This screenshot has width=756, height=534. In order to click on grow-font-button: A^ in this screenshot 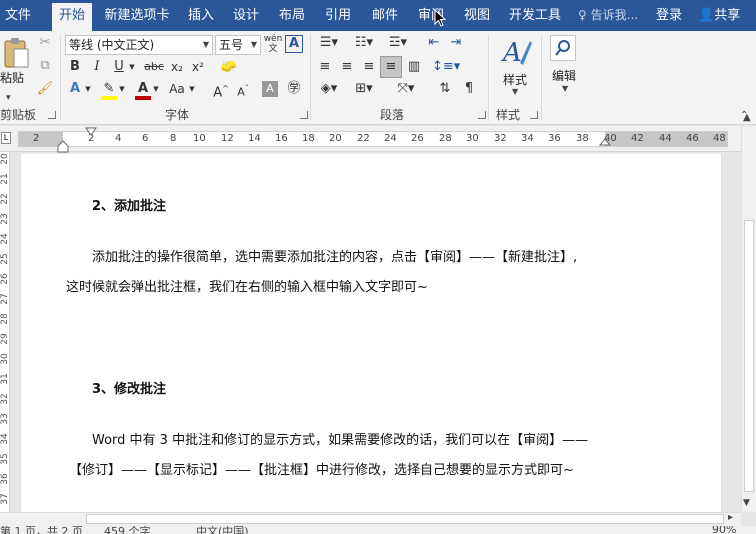, I will do `click(221, 89)`.